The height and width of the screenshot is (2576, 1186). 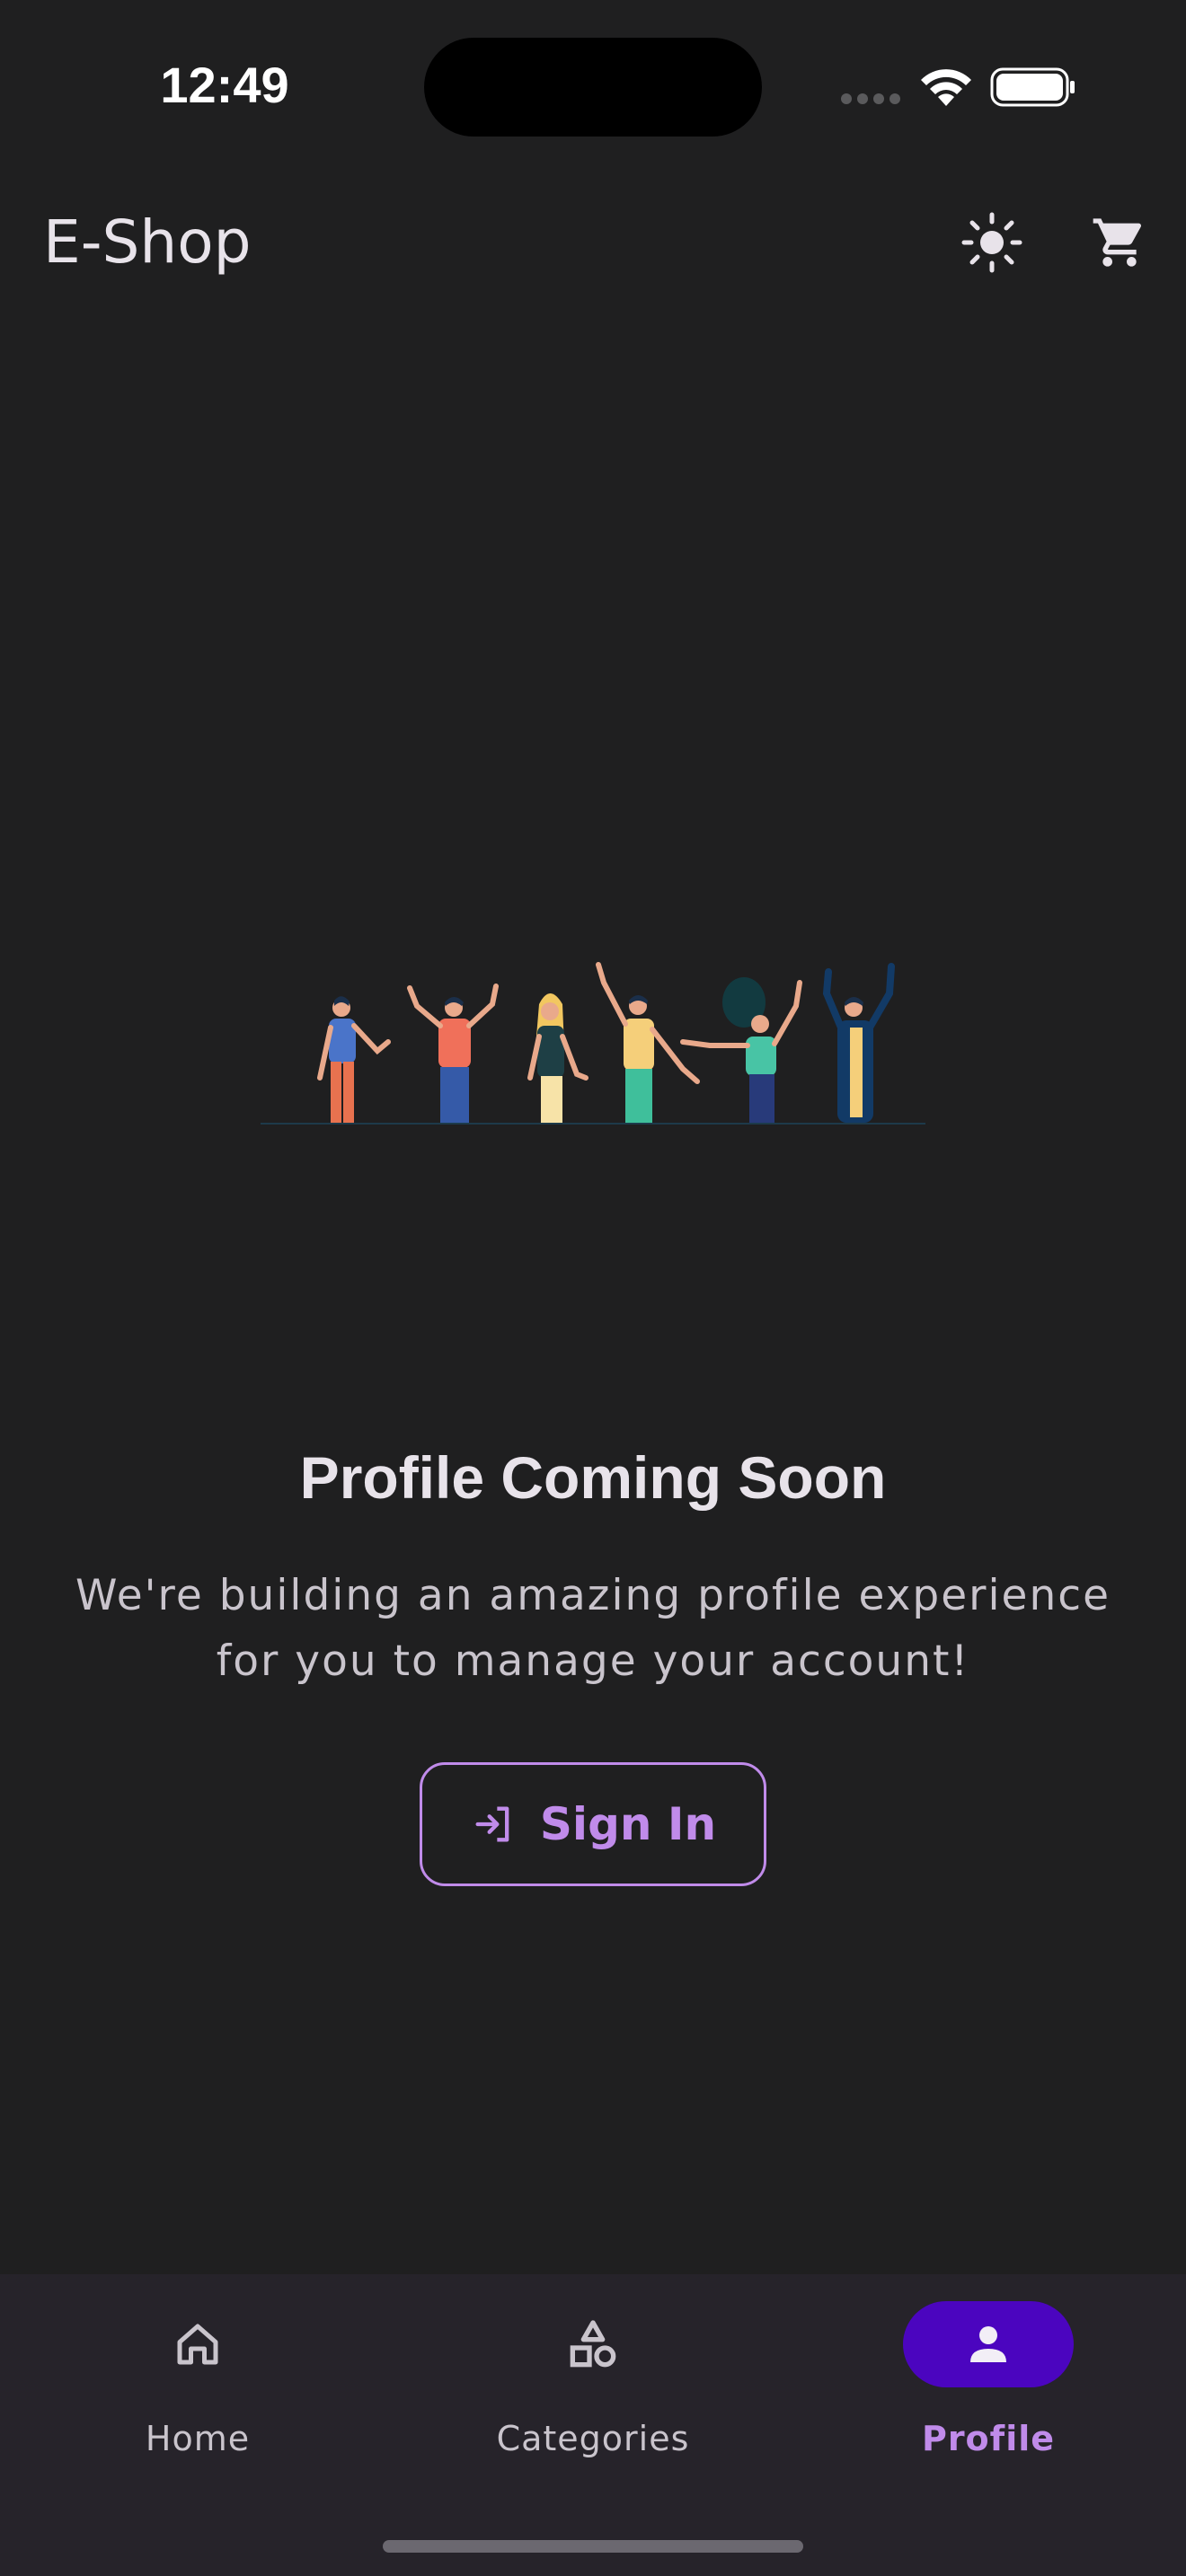 I want to click on bottom-navigation: Home Categories Profile, so click(x=593, y=2425).